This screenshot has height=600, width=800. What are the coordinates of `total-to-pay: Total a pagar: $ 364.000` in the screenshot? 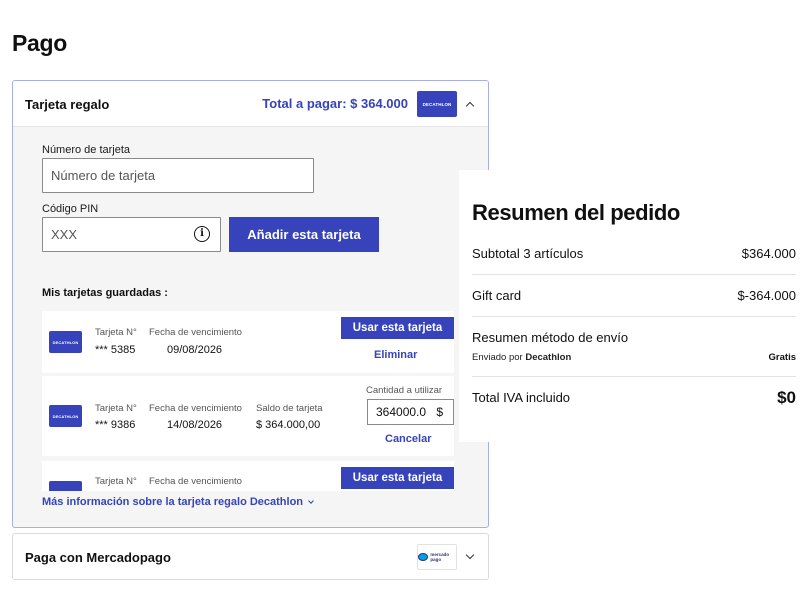 It's located at (335, 103).